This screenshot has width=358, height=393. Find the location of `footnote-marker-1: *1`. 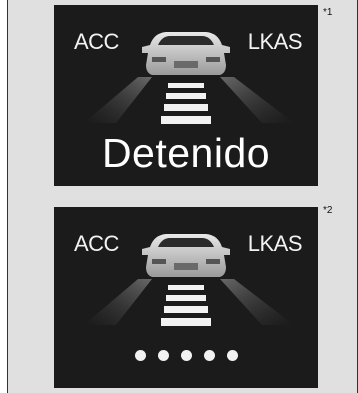

footnote-marker-1: *1 is located at coordinates (328, 12).